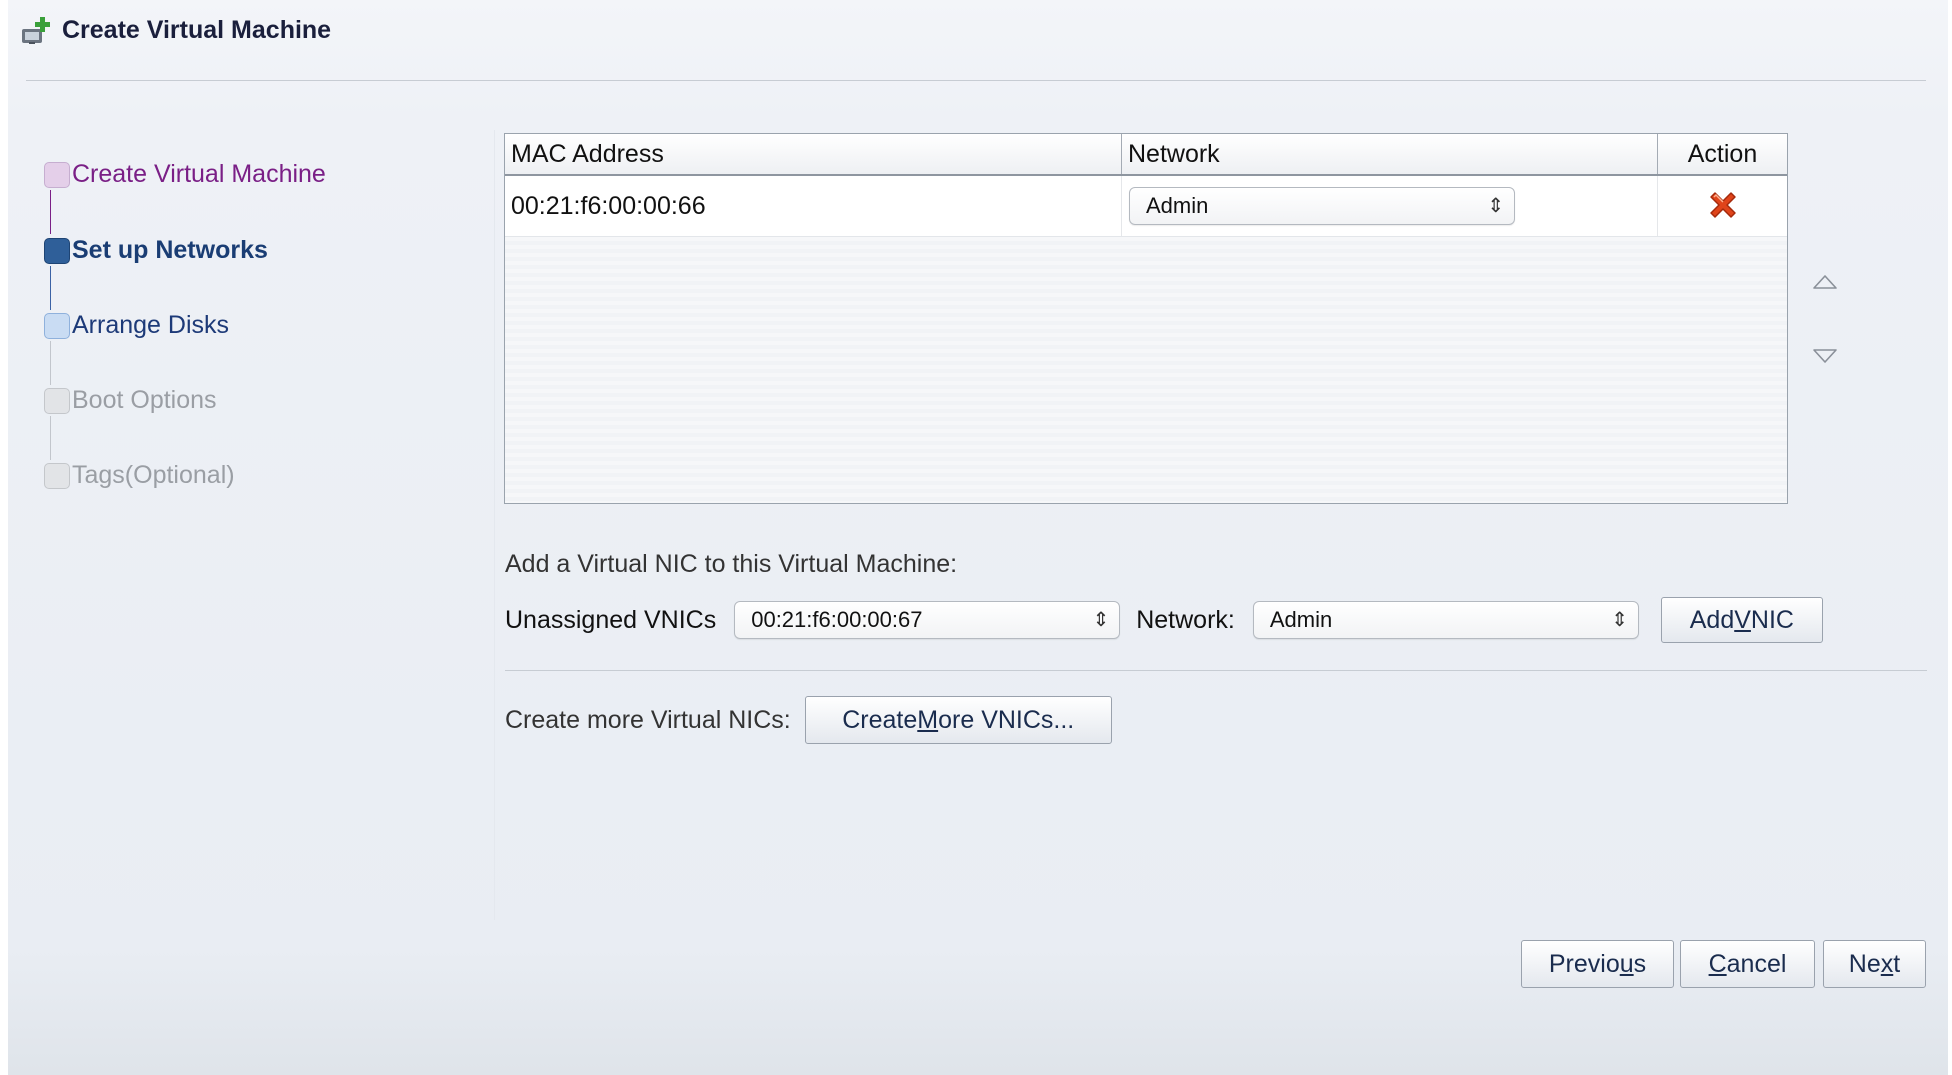 The width and height of the screenshot is (1952, 1075). I want to click on panel-divider, so click(494, 525).